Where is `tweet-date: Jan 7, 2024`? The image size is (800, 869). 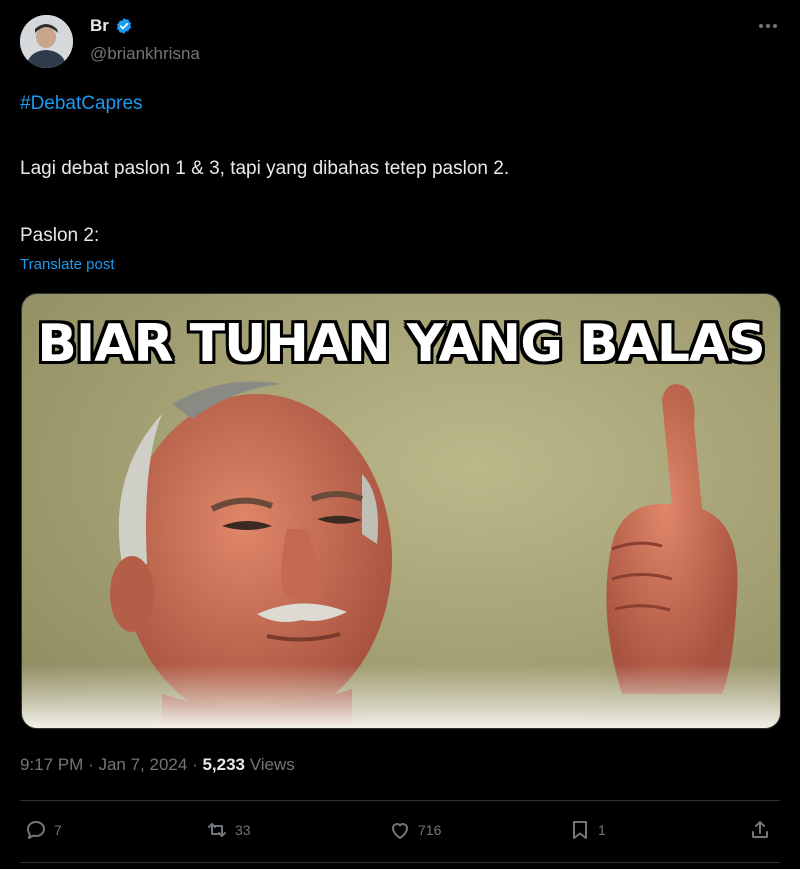 tweet-date: Jan 7, 2024 is located at coordinates (142, 764).